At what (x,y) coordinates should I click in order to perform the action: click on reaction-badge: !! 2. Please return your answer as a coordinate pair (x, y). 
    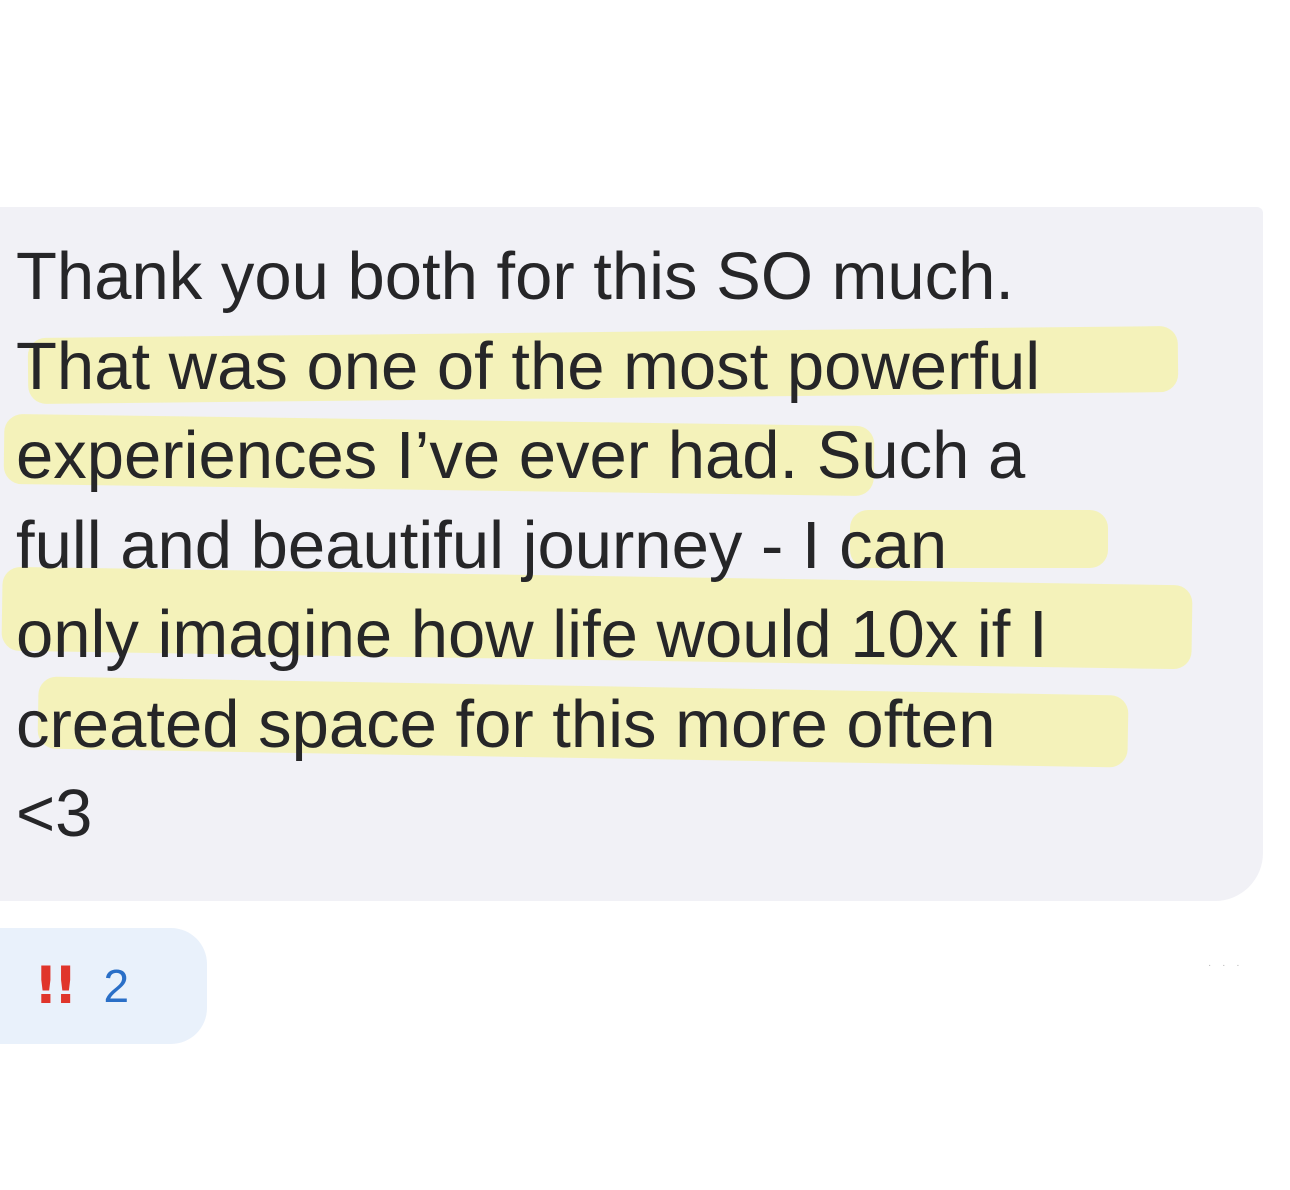
    Looking at the image, I should click on (103, 986).